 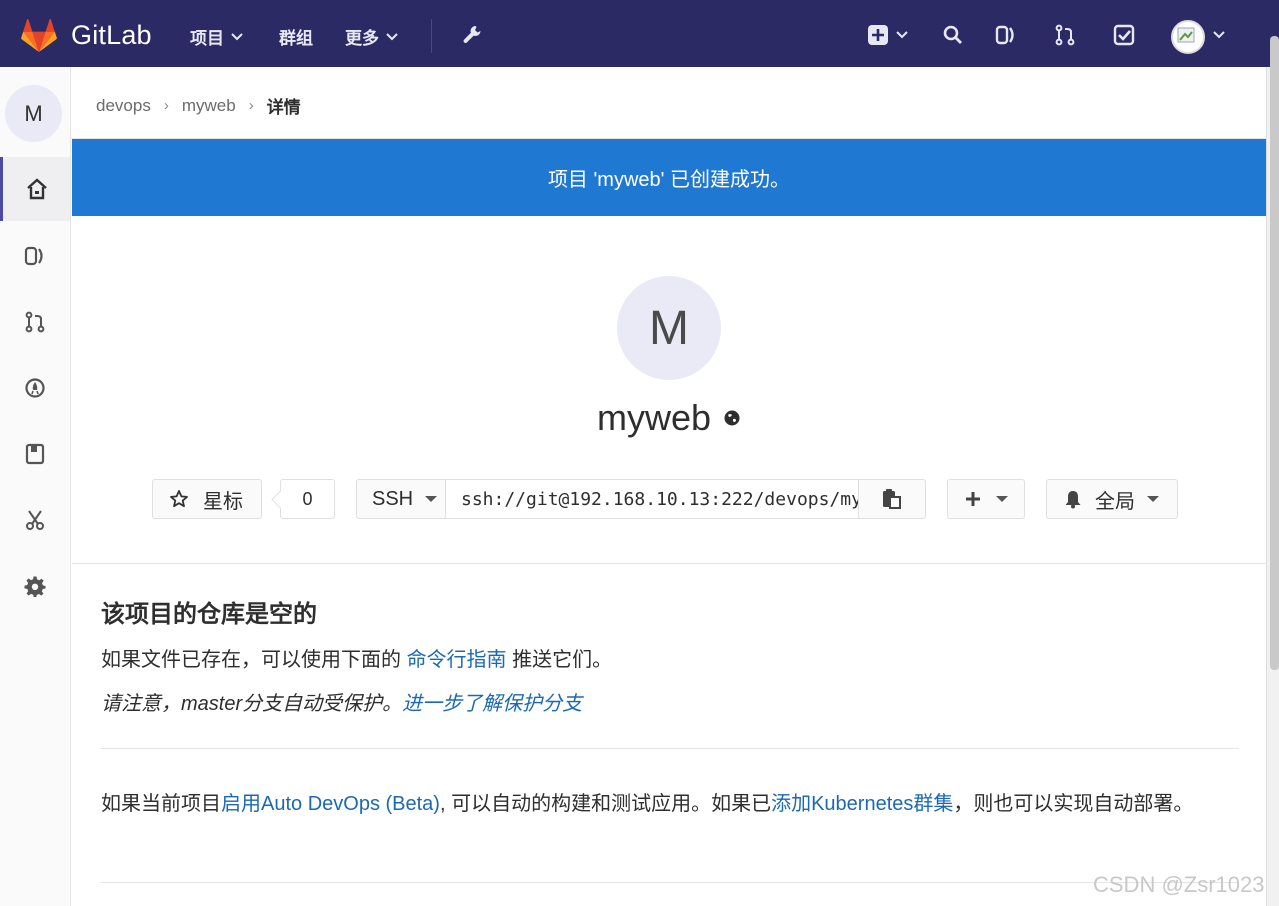 What do you see at coordinates (33, 113) in the screenshot?
I see `sidebar-project-avatar: M` at bounding box center [33, 113].